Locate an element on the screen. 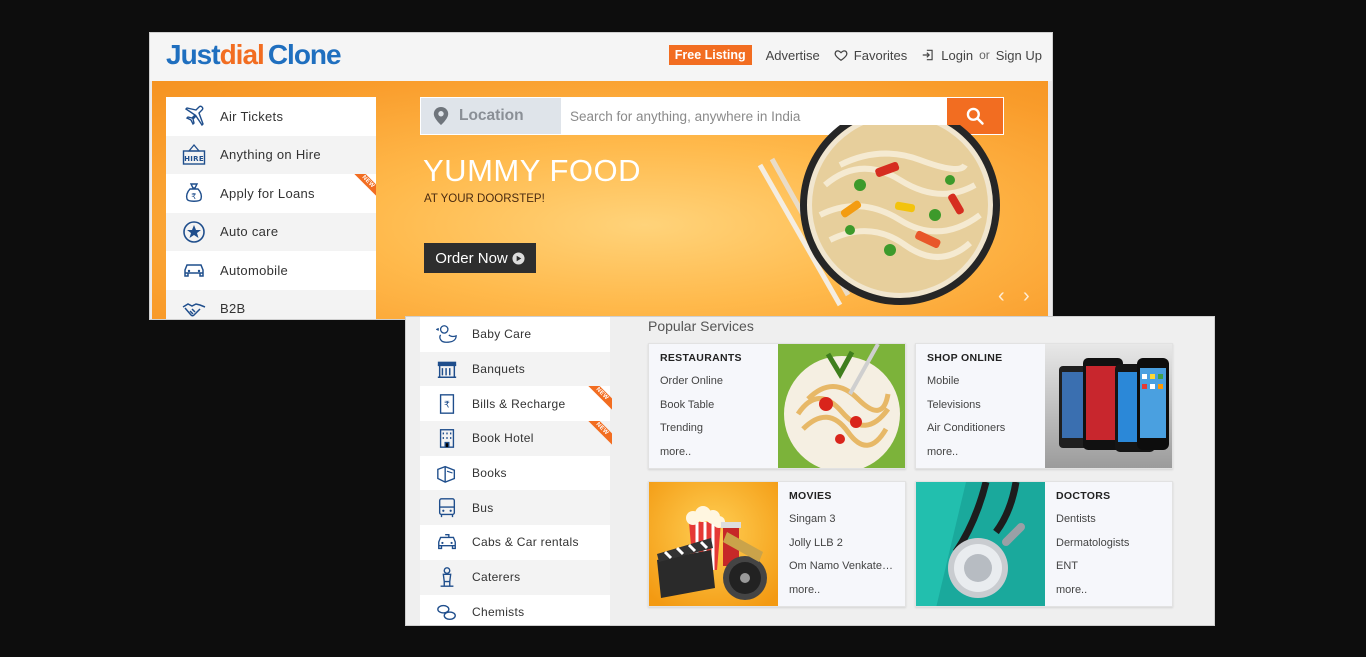 The width and height of the screenshot is (1366, 657). card-link: Order Online is located at coordinates (724, 382).